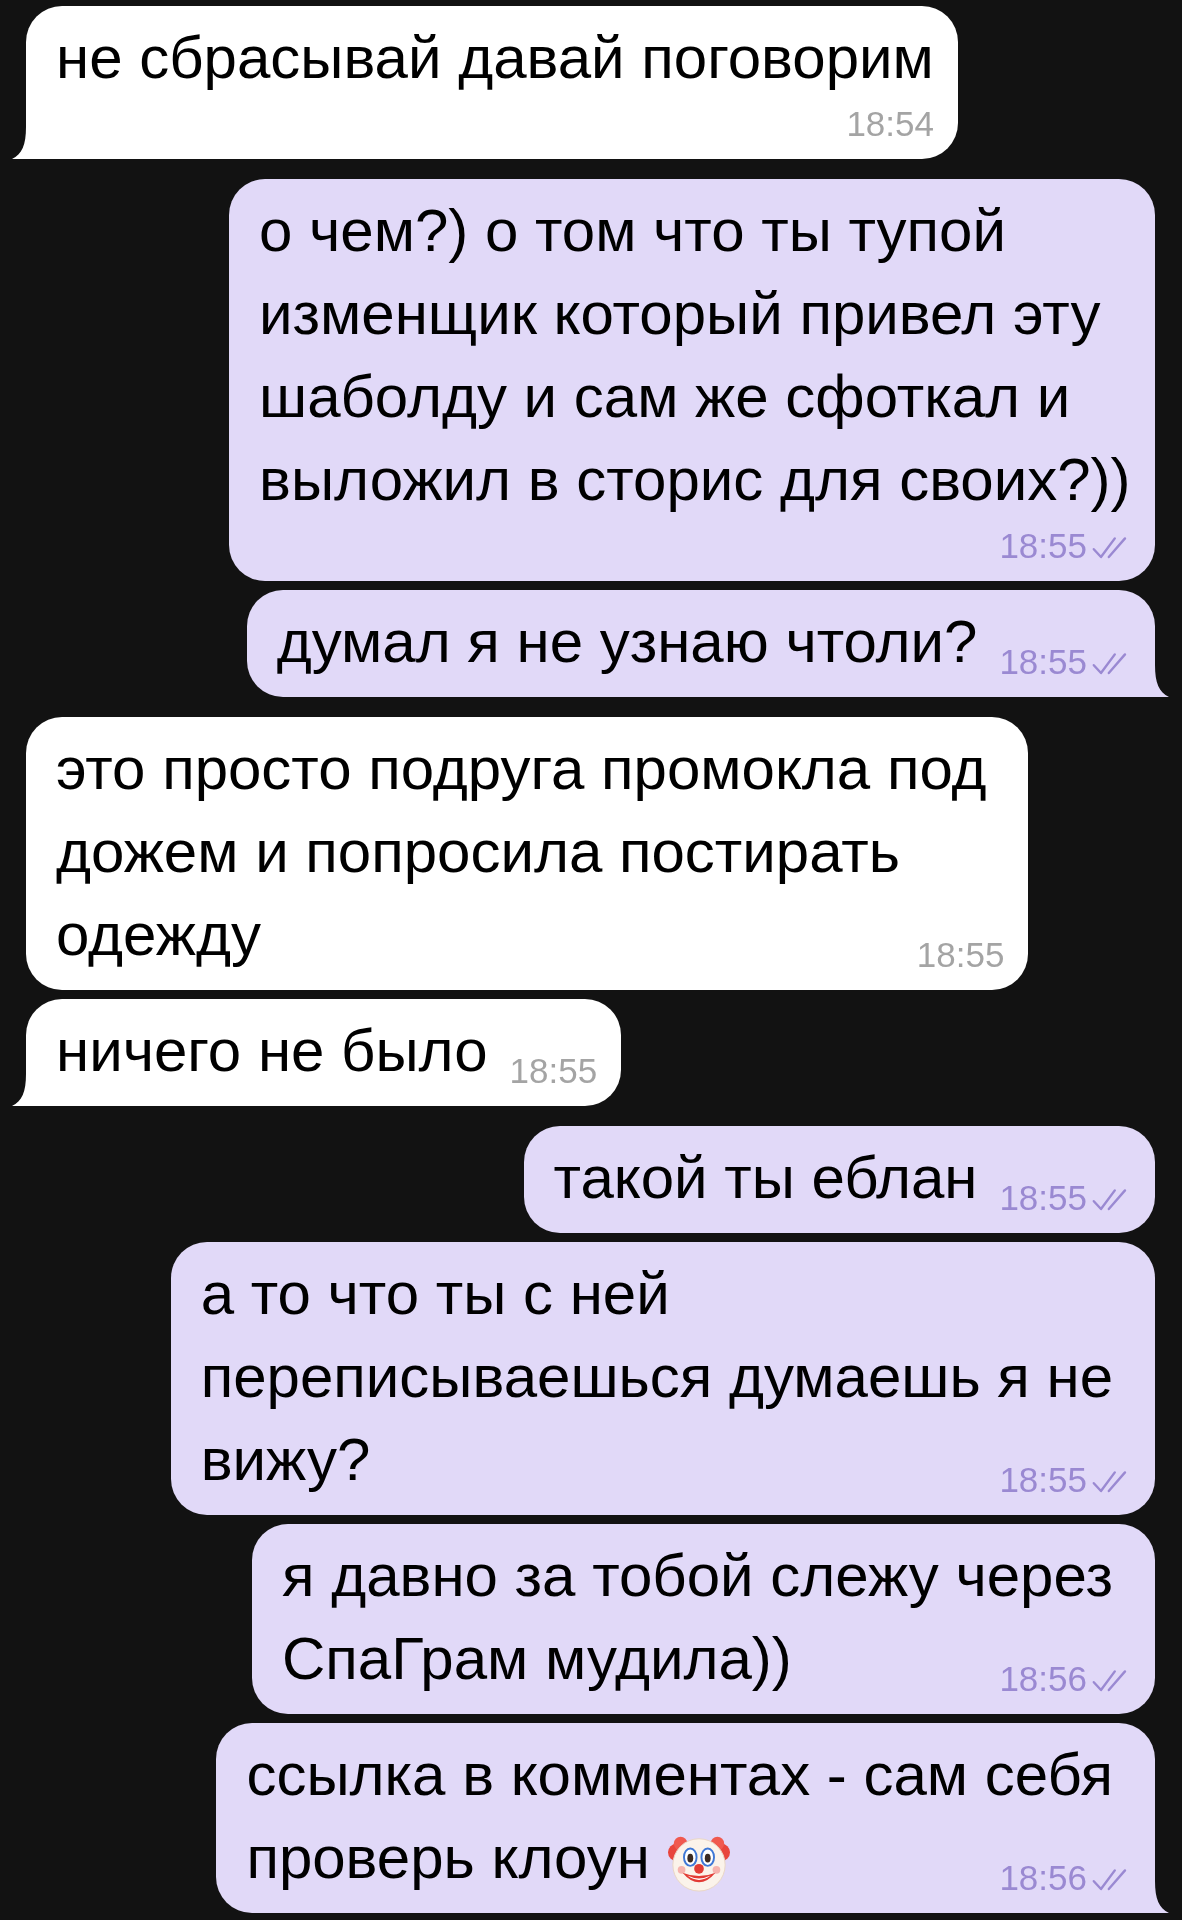 Image resolution: width=1182 pixels, height=1920 pixels. I want to click on message-text: о чем?) о том что ты тупой, so click(632, 231).